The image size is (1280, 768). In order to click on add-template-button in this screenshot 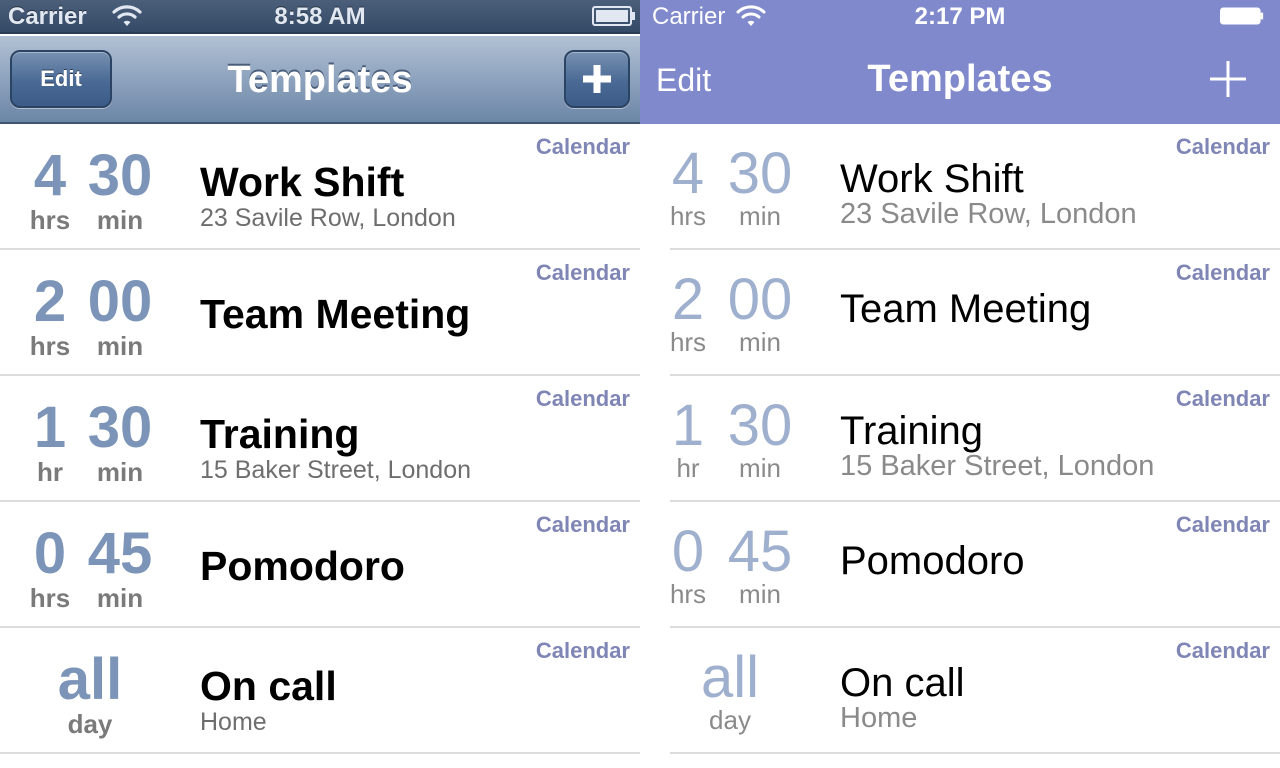, I will do `click(597, 79)`.